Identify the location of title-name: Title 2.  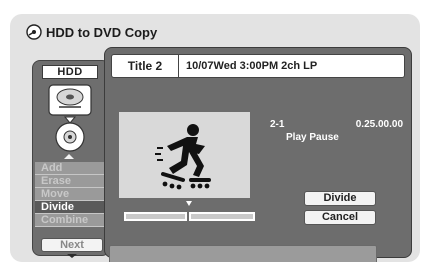
(145, 66).